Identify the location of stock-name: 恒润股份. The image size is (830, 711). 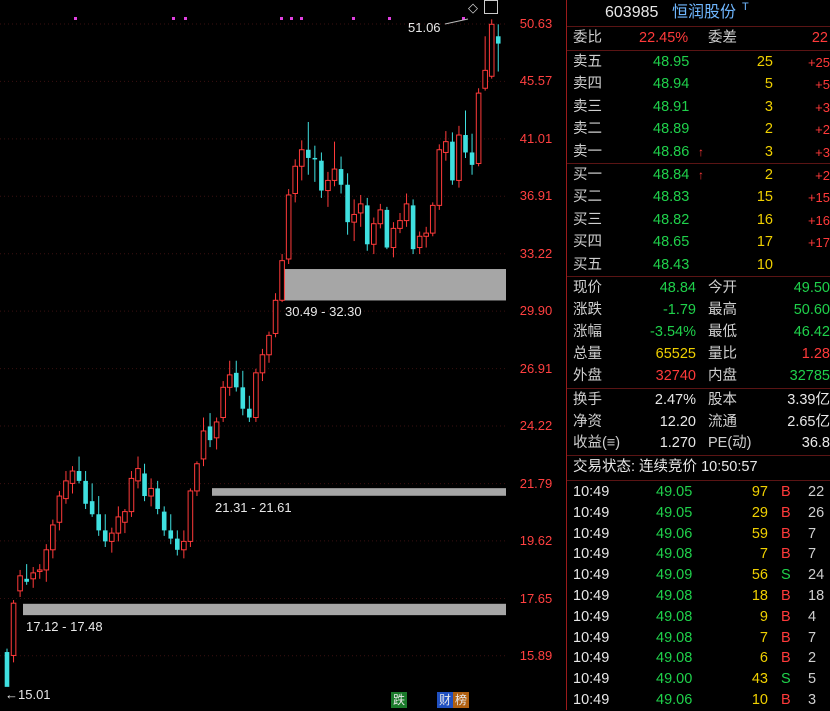
(704, 12).